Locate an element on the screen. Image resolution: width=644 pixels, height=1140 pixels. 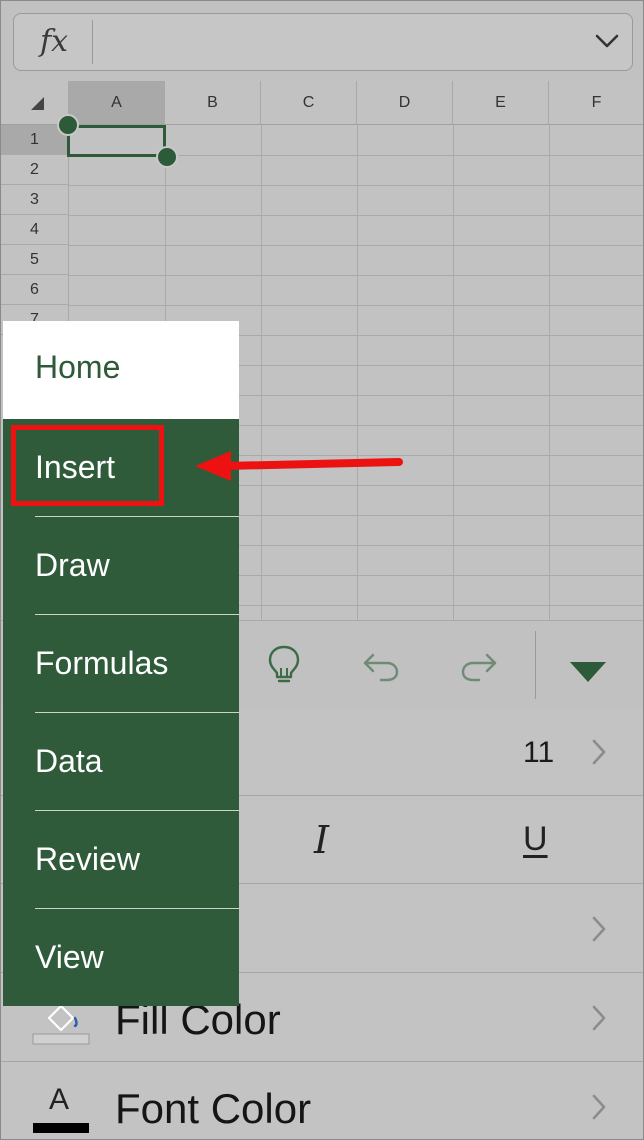
lightbulb-icon is located at coordinates (284, 665).